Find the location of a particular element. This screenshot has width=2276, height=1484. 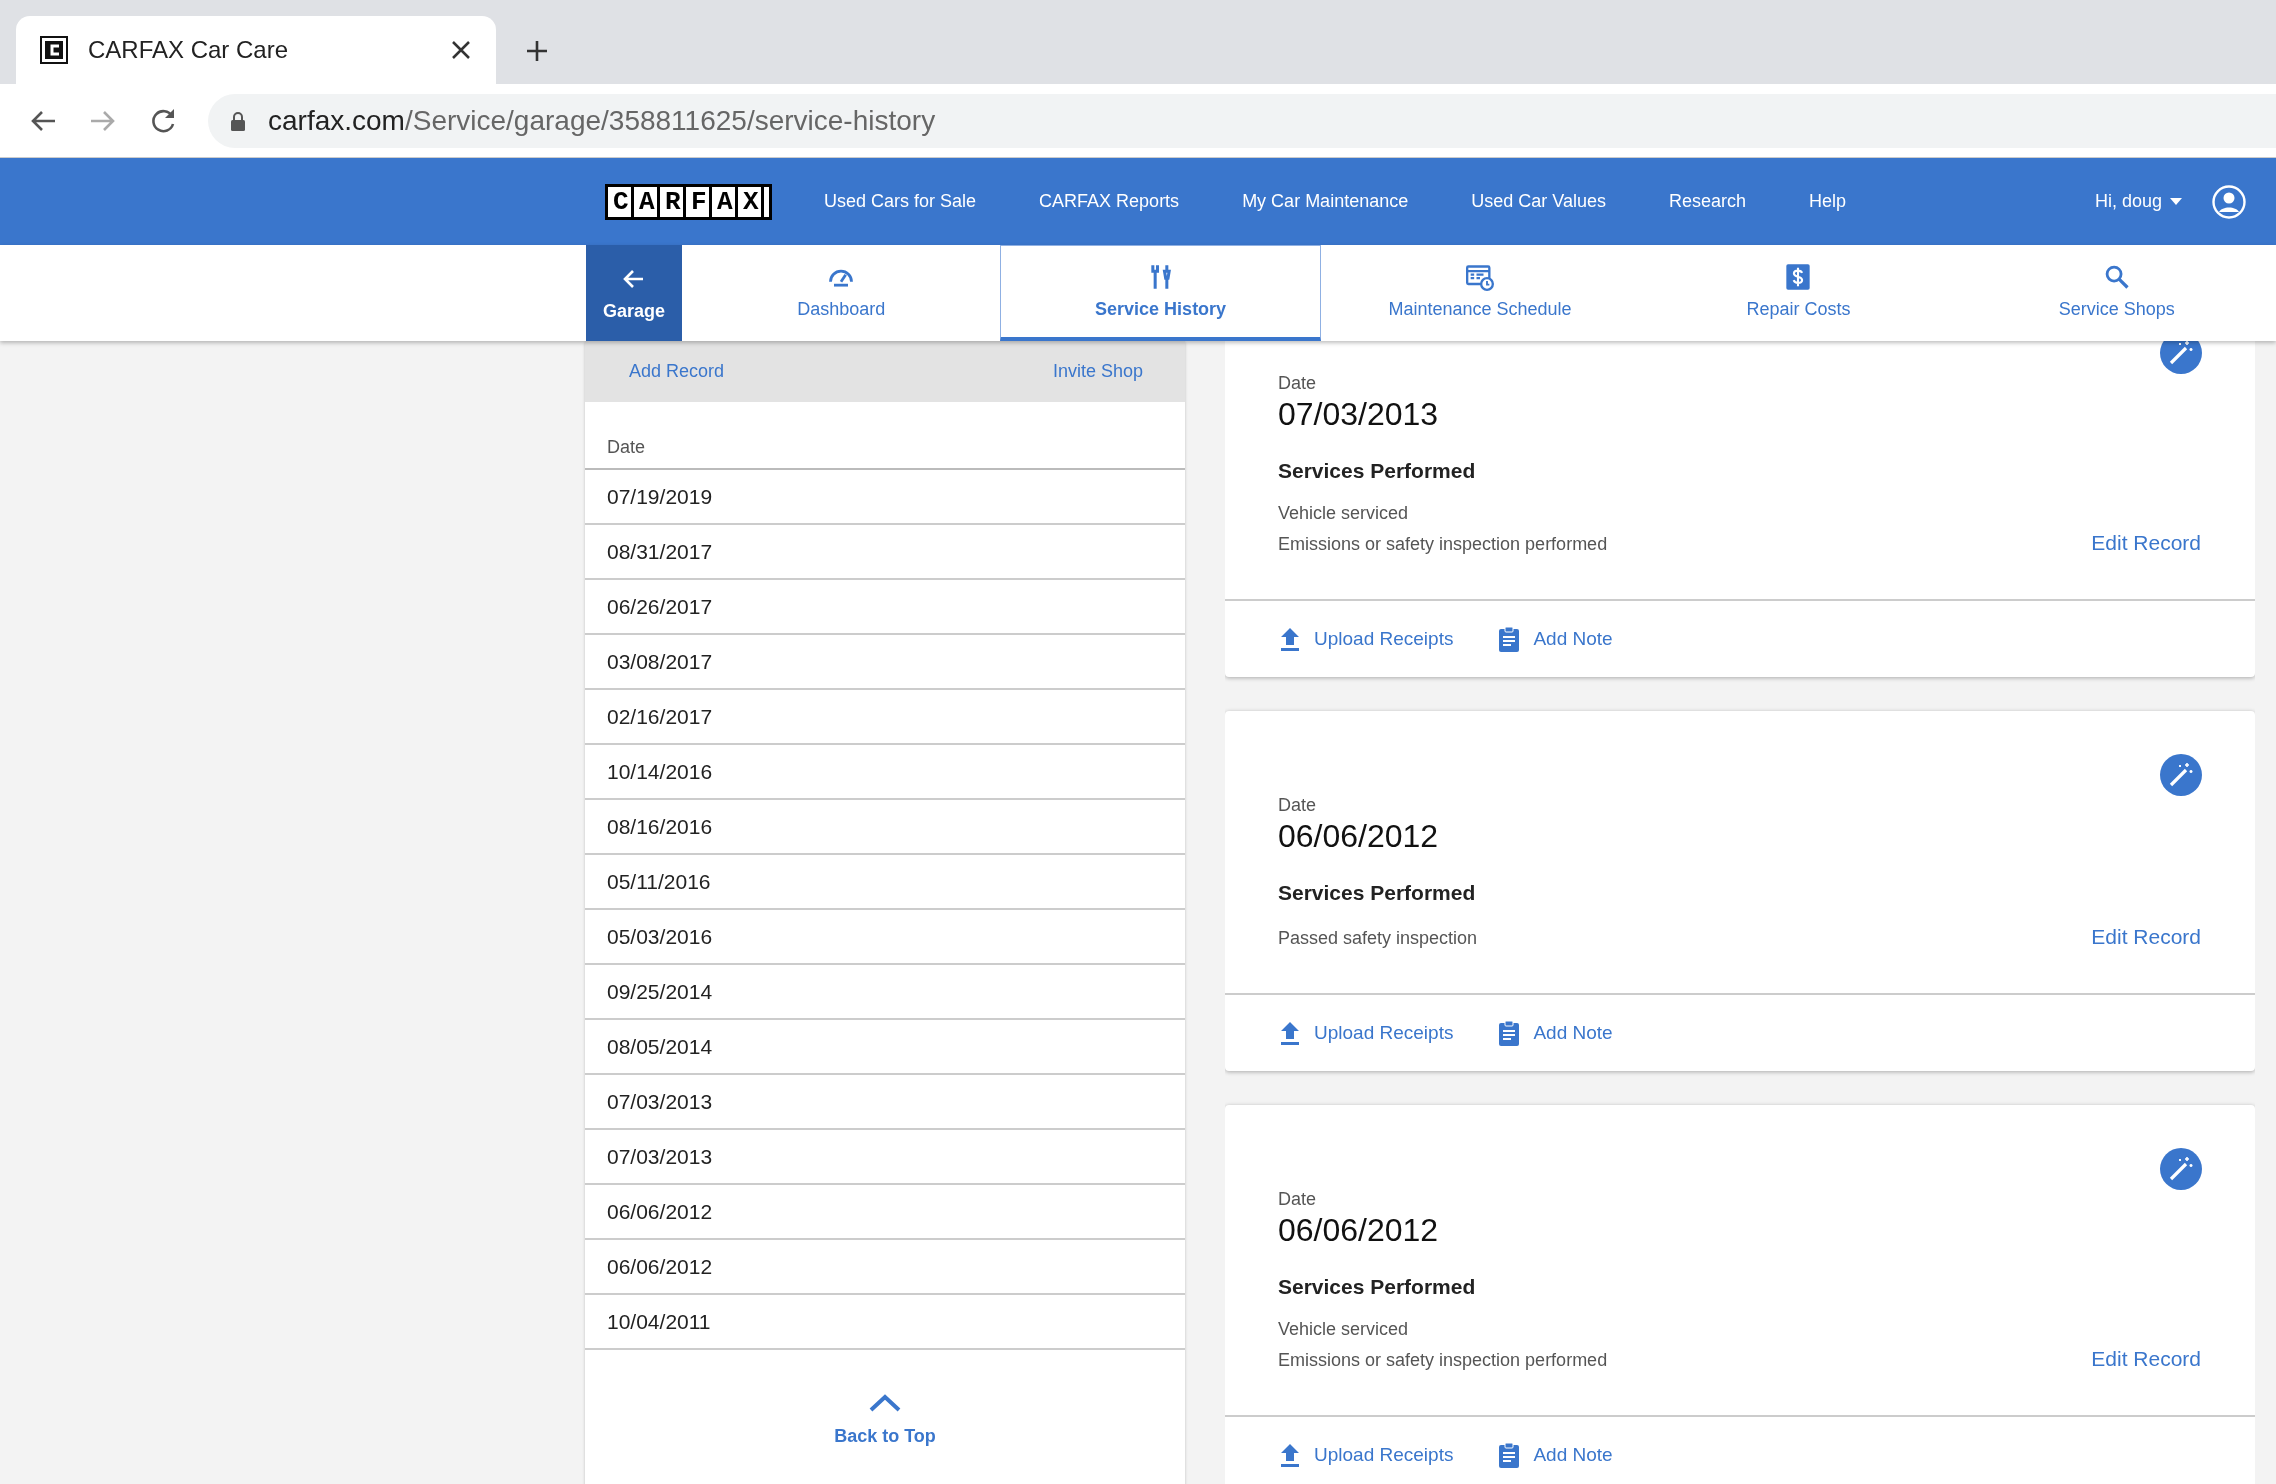

user-menu: Hi, doug is located at coordinates (2138, 201).